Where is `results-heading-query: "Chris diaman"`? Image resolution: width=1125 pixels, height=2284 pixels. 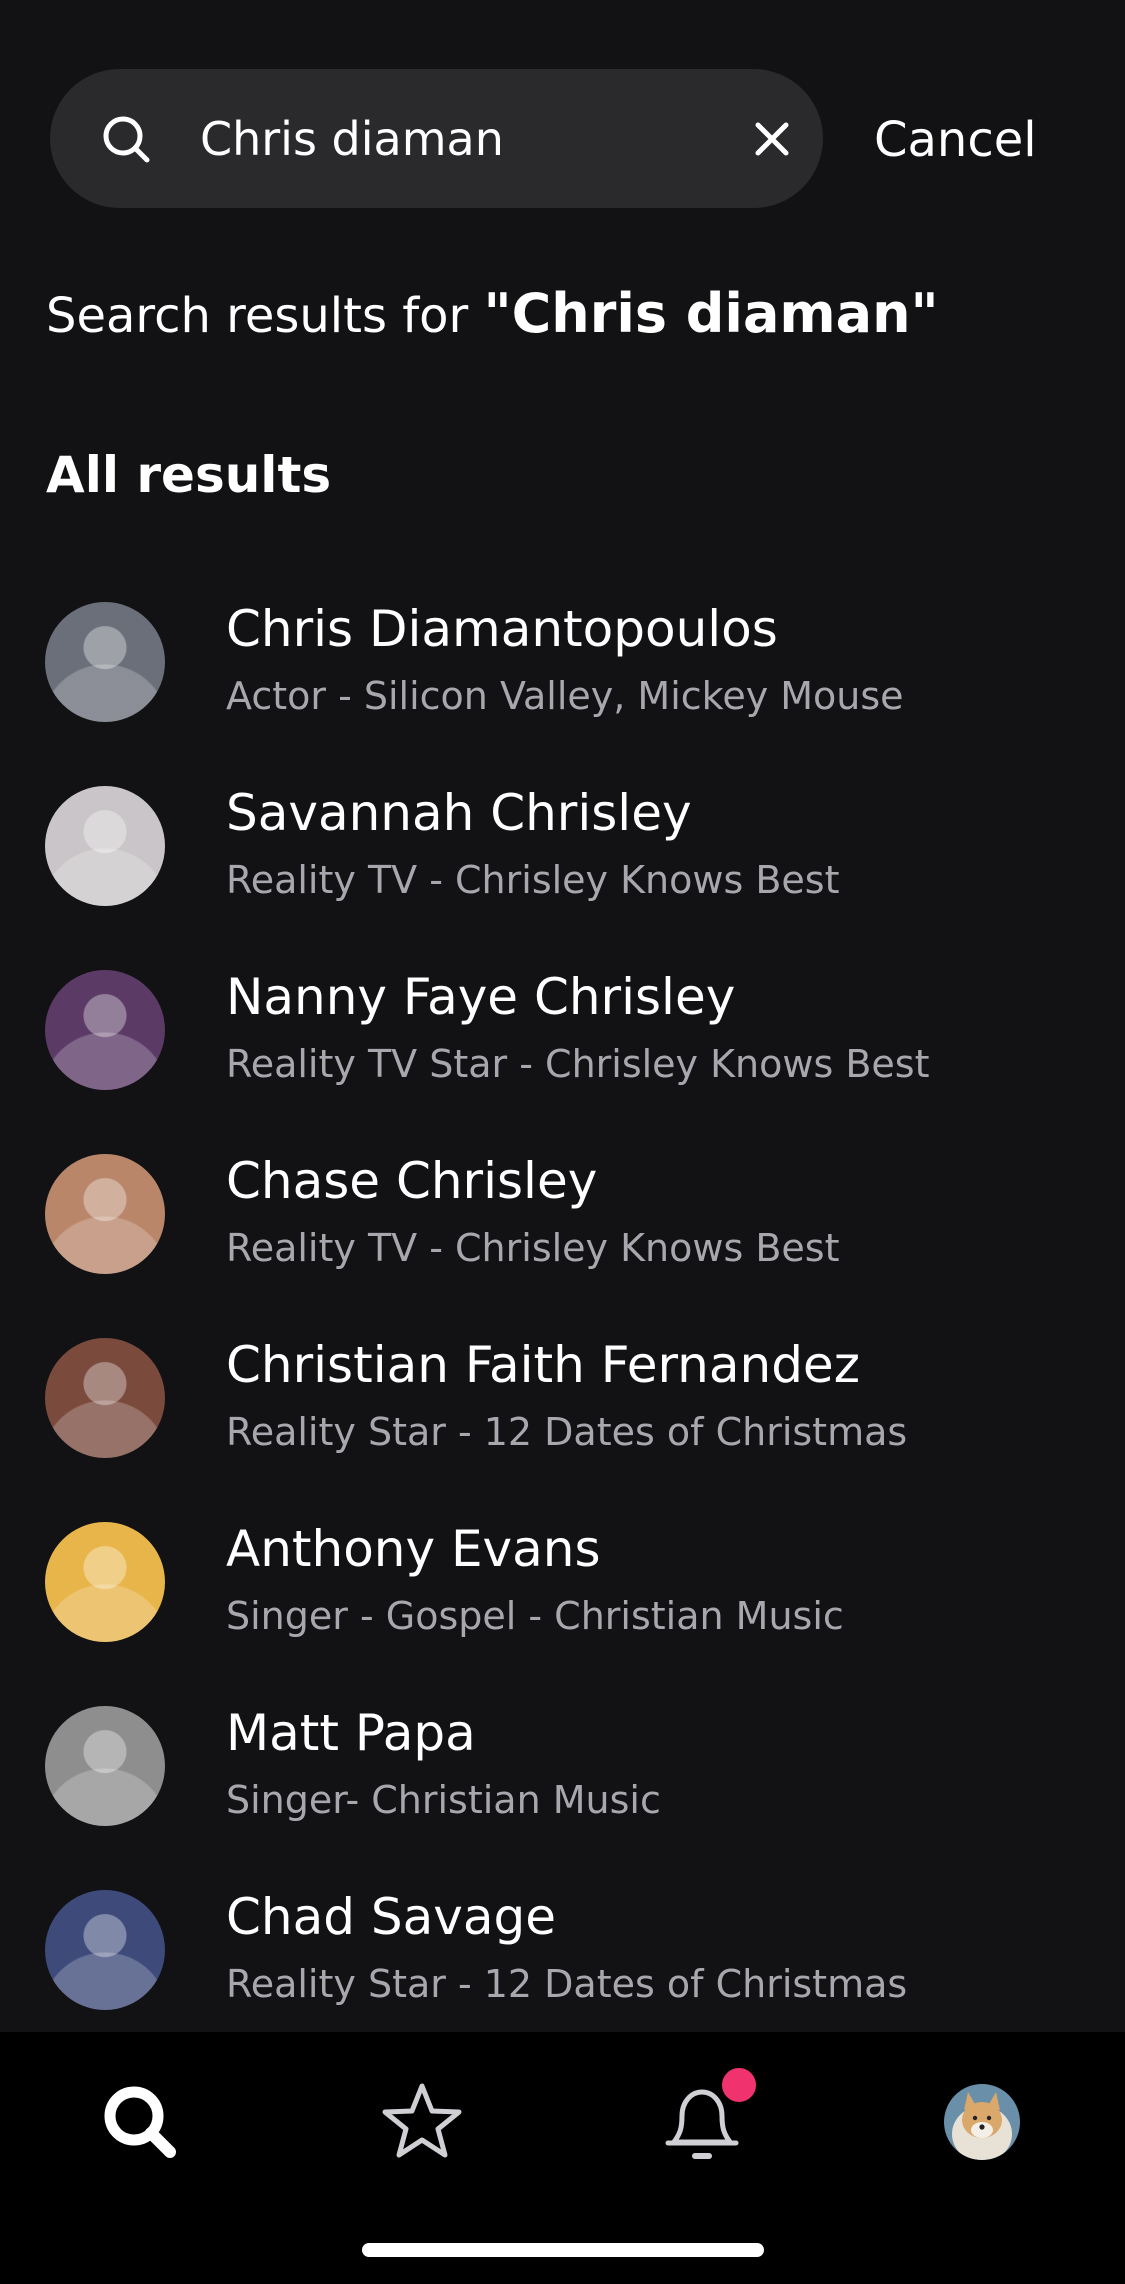 results-heading-query: "Chris diaman" is located at coordinates (711, 313).